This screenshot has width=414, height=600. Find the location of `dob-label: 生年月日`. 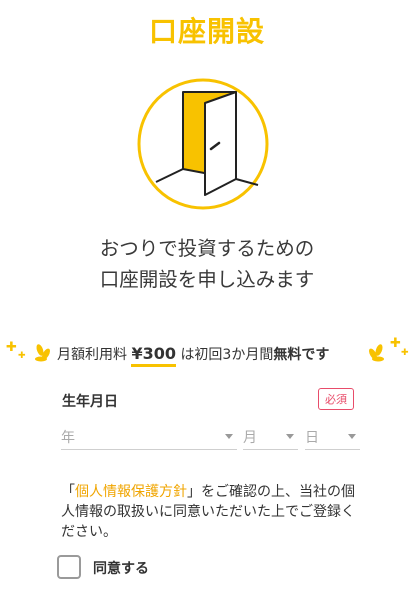

dob-label: 生年月日 is located at coordinates (90, 402).